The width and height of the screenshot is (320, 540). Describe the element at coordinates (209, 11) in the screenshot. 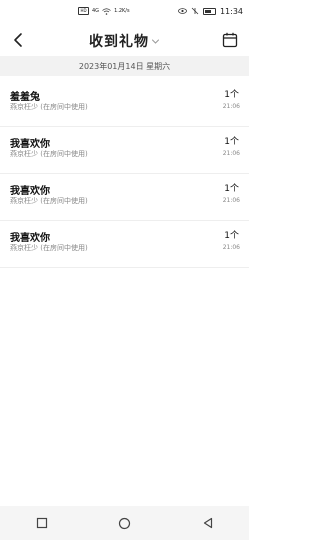

I see `battery-icon` at that location.